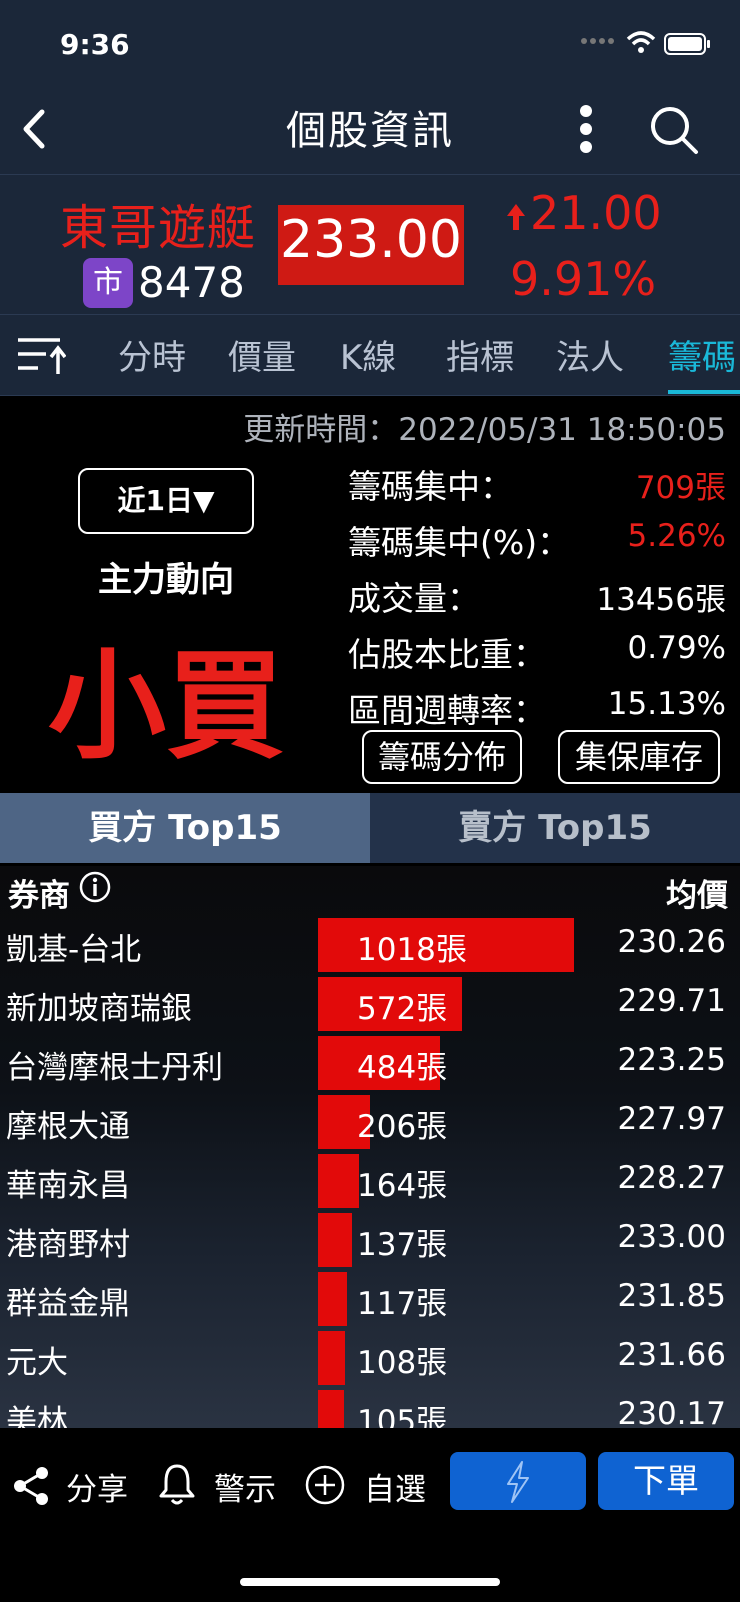 The width and height of the screenshot is (740, 1602). I want to click on info-icon, so click(95, 887).